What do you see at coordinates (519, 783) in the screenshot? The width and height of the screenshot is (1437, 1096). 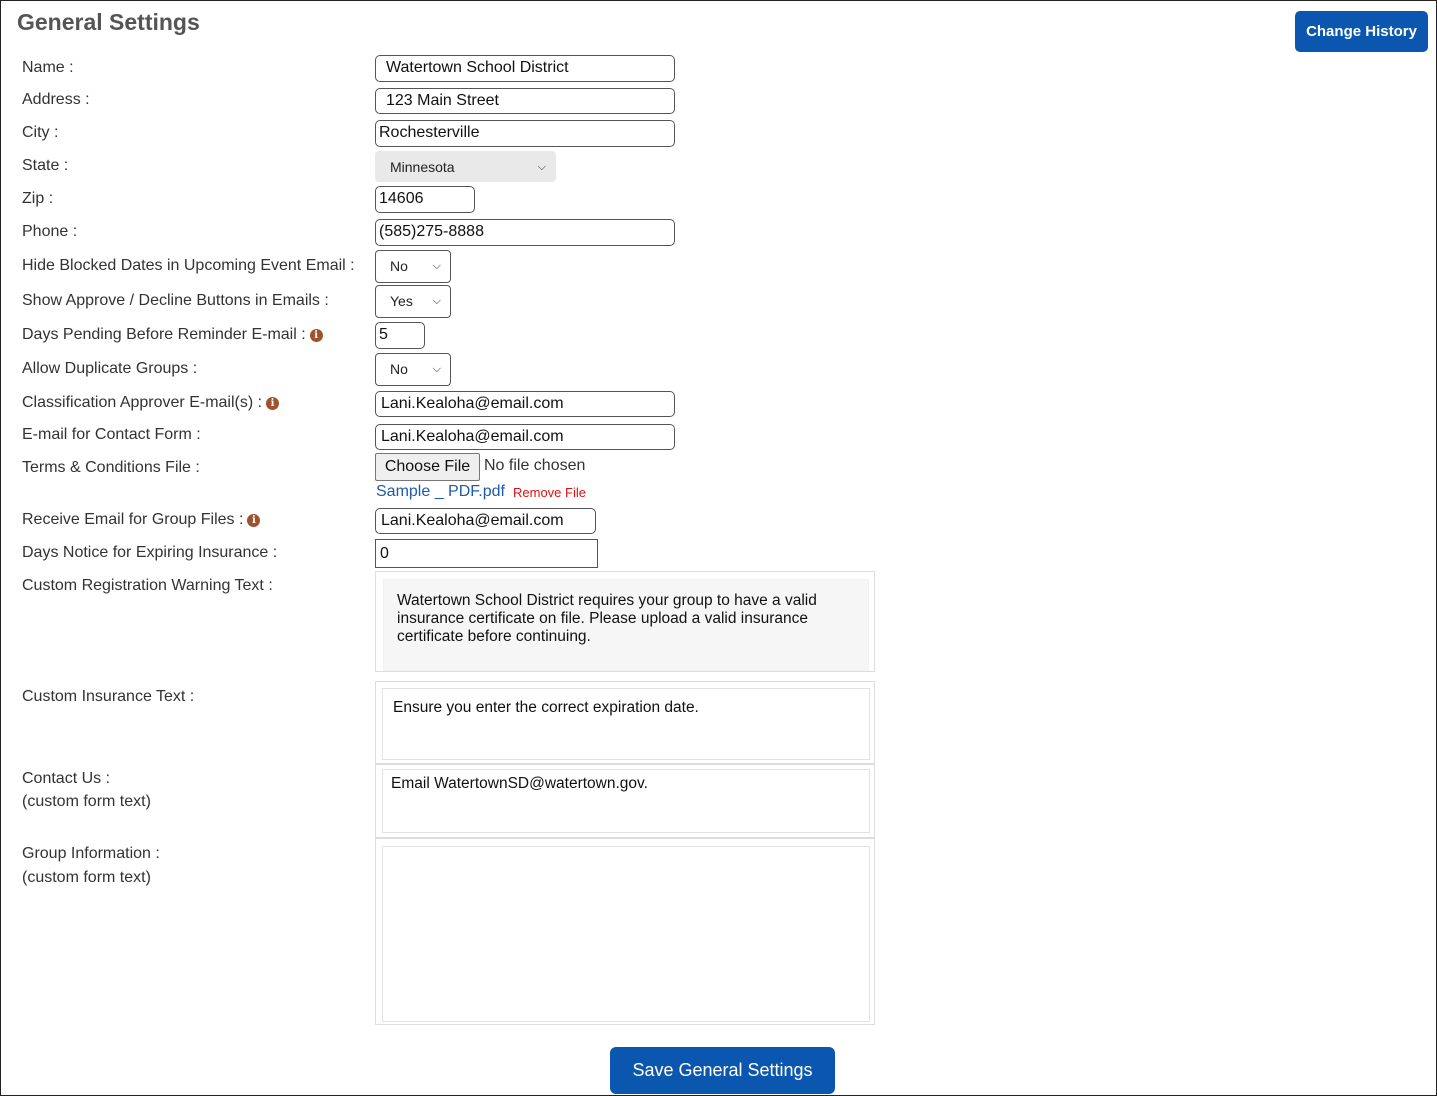 I see `contact-us-value: Email WatertownSD@watertown.gov.` at bounding box center [519, 783].